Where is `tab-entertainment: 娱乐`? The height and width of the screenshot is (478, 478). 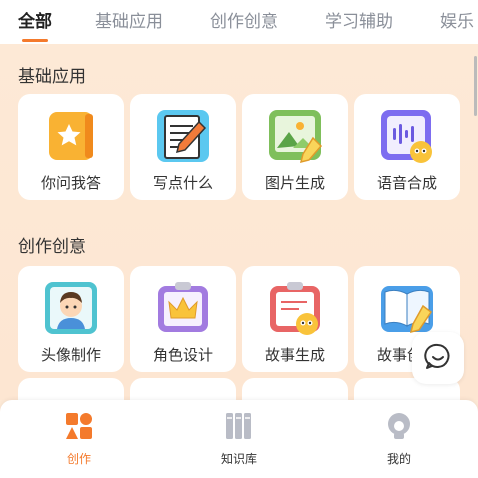
tab-entertainment: 娱乐 is located at coordinates (457, 22).